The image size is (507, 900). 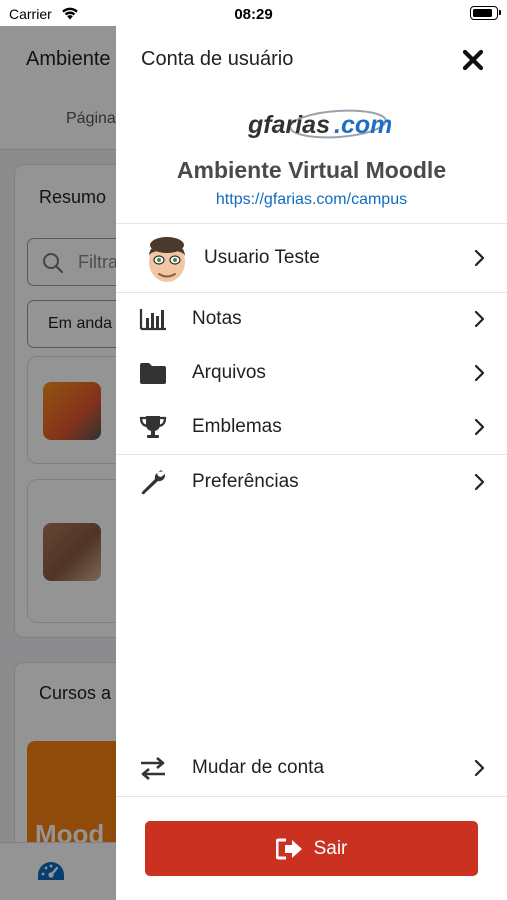 I want to click on status-bar: Carrier 08:29, so click(x=253, y=13).